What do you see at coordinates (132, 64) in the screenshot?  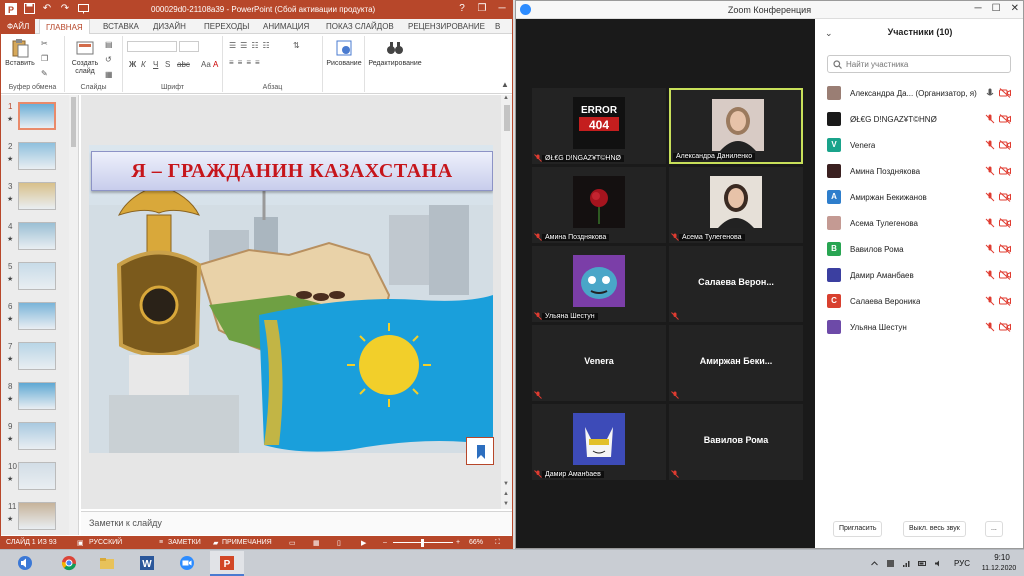 I see `bold-button: Ж` at bounding box center [132, 64].